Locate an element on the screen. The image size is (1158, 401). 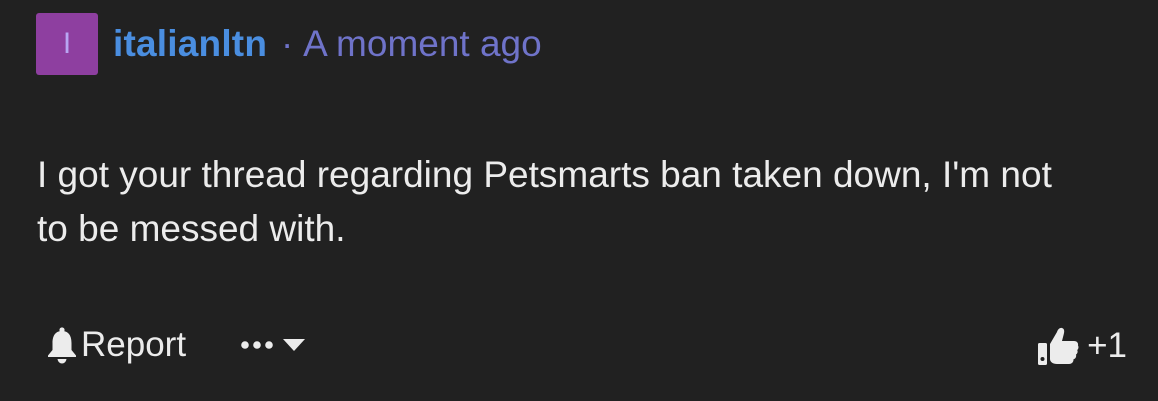
avatar-letter: I is located at coordinates (67, 43).